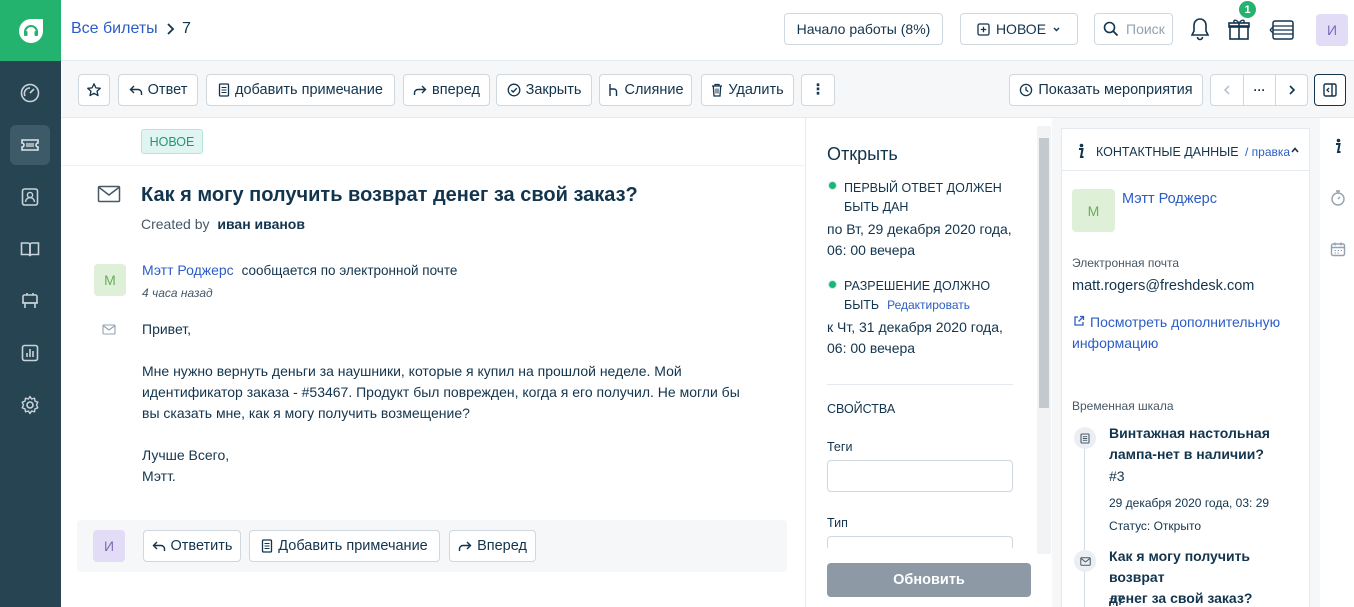 This screenshot has height=607, width=1354. Describe the element at coordinates (613, 90) in the screenshot. I see `merge-icon` at that location.